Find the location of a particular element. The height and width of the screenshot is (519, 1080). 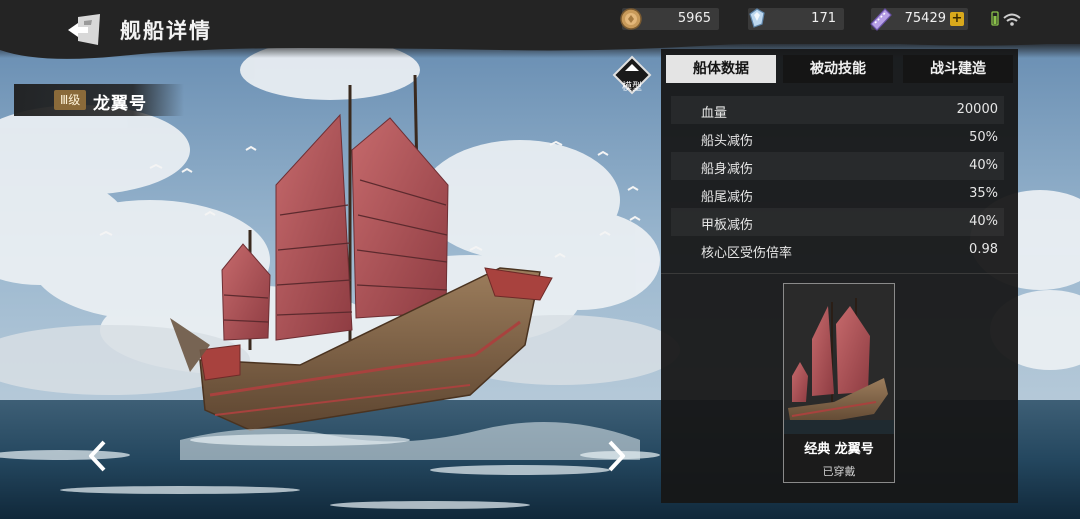

stat-label: 船身减伤 is located at coordinates (727, 169).